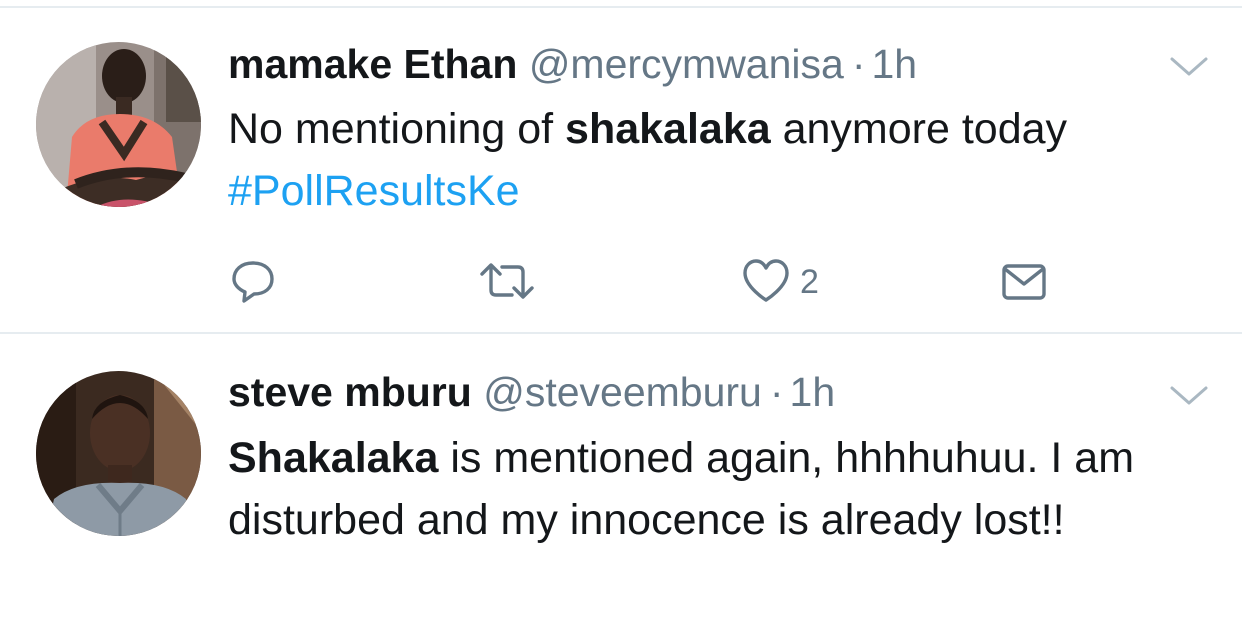  Describe the element at coordinates (668, 129) in the screenshot. I see `tweet-text-bold: shakalaka` at that location.